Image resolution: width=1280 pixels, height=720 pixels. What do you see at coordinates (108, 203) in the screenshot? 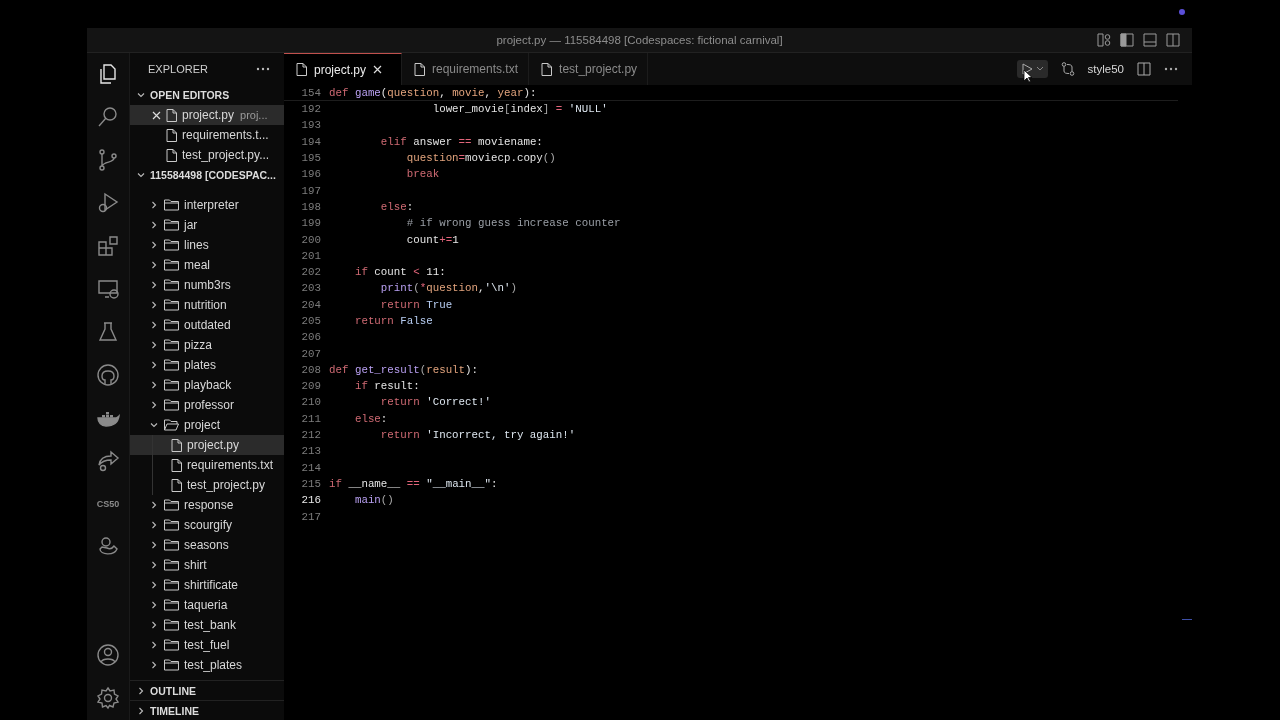
I see `run-debug-icon` at bounding box center [108, 203].